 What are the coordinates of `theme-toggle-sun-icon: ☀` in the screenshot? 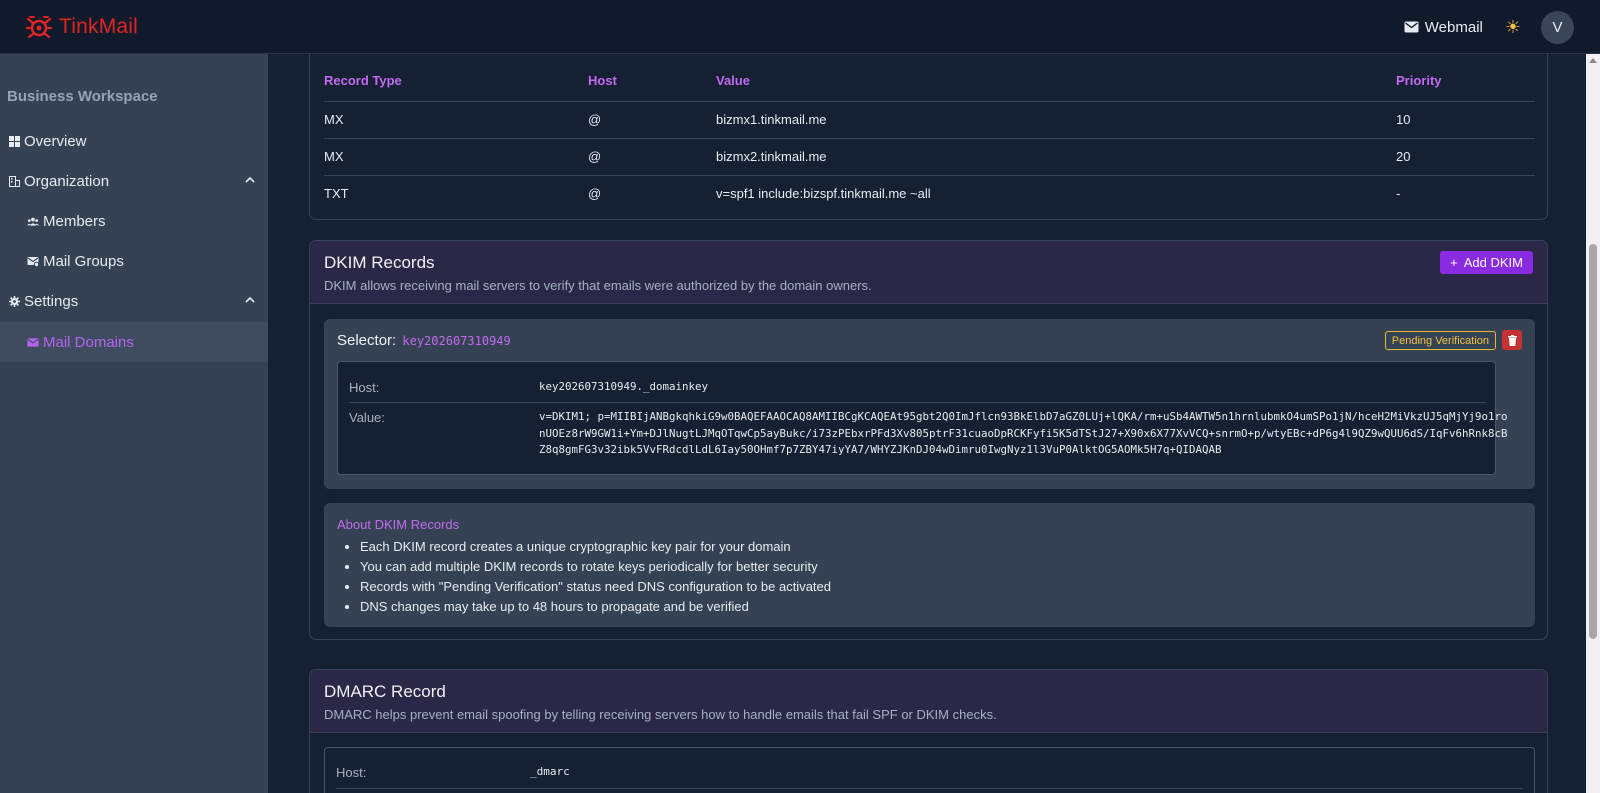 It's located at (1513, 27).